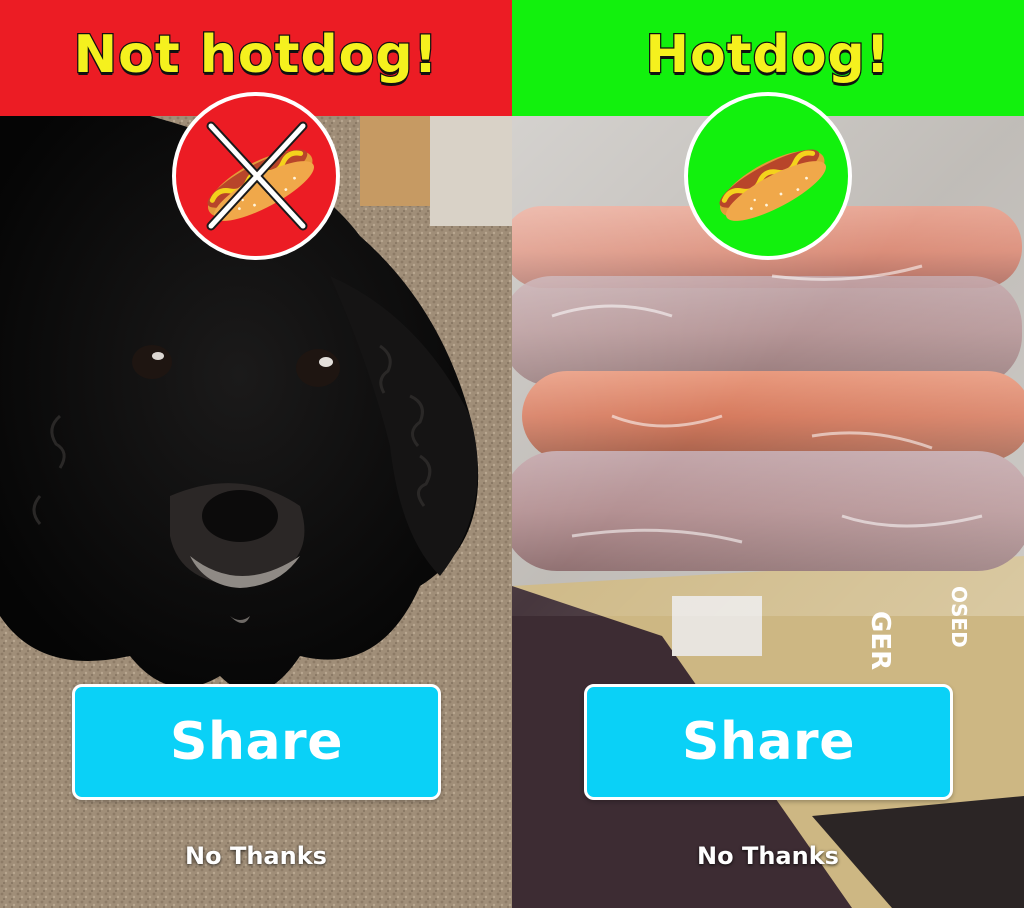 This screenshot has width=1024, height=908. What do you see at coordinates (880, 640) in the screenshot?
I see `package-brand-partial: GER` at bounding box center [880, 640].